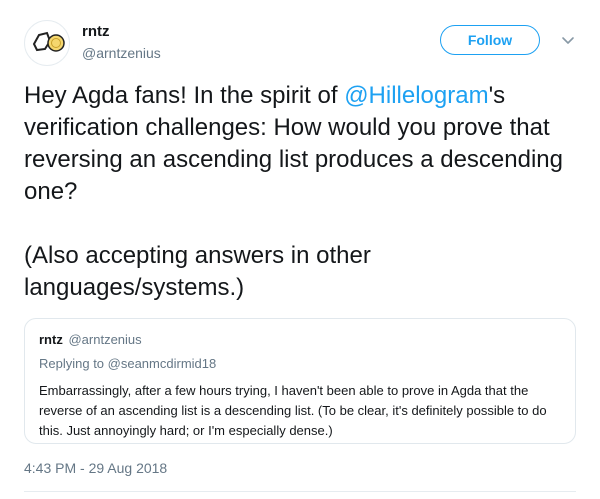 The height and width of the screenshot is (499, 600). Describe the element at coordinates (304, 43) in the screenshot. I see `tweet-header: rntz @arntzenius Follow` at that location.